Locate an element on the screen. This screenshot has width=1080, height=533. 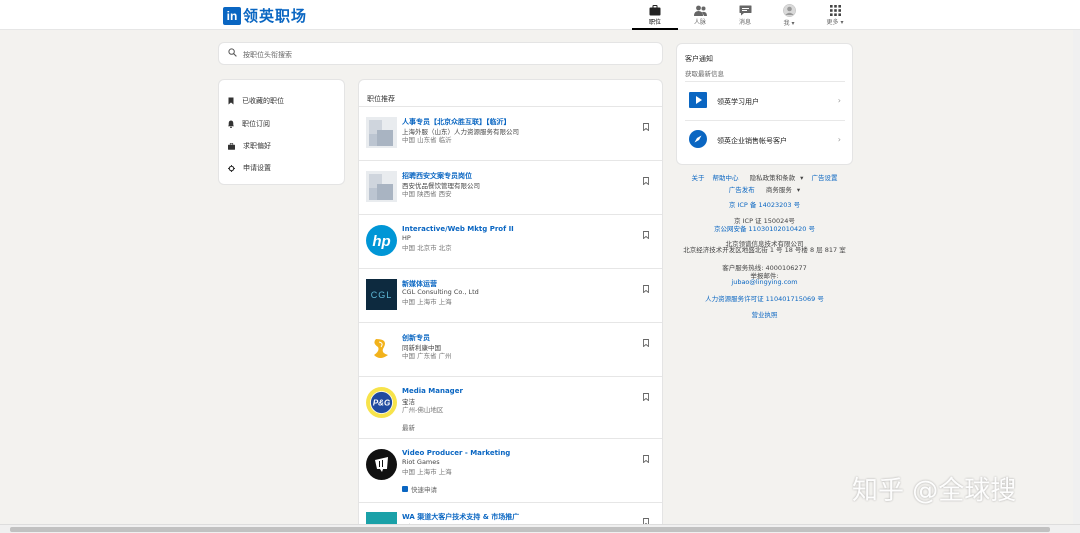
watermark: 知乎 @全球搜 is located at coordinates (934, 491).